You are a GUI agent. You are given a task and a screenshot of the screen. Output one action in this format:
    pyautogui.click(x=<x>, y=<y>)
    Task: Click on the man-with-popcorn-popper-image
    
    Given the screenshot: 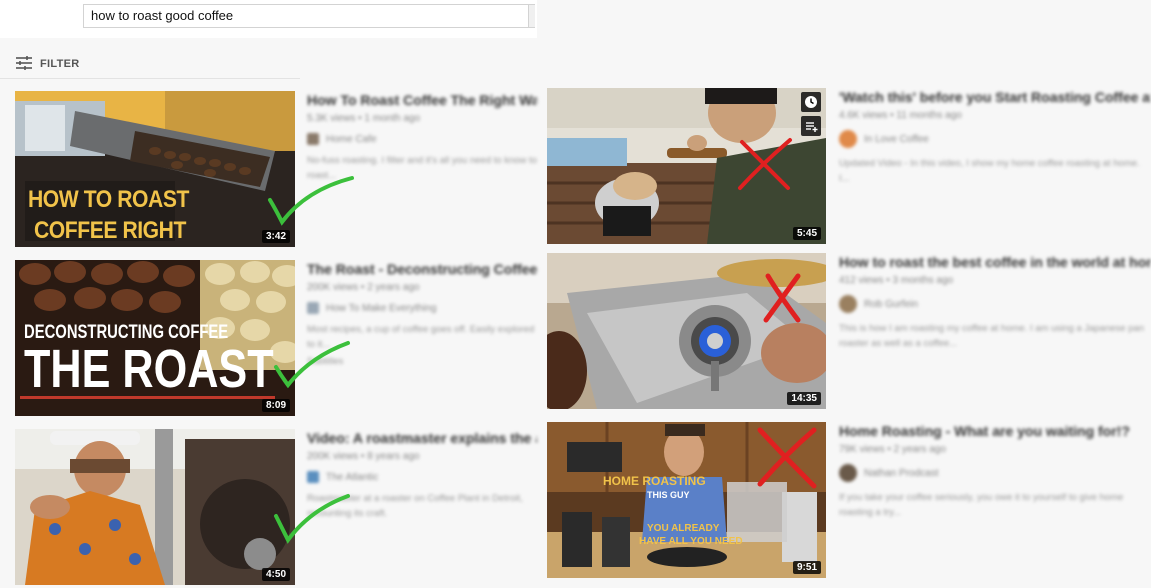 What is the action you would take?
    pyautogui.click(x=686, y=166)
    